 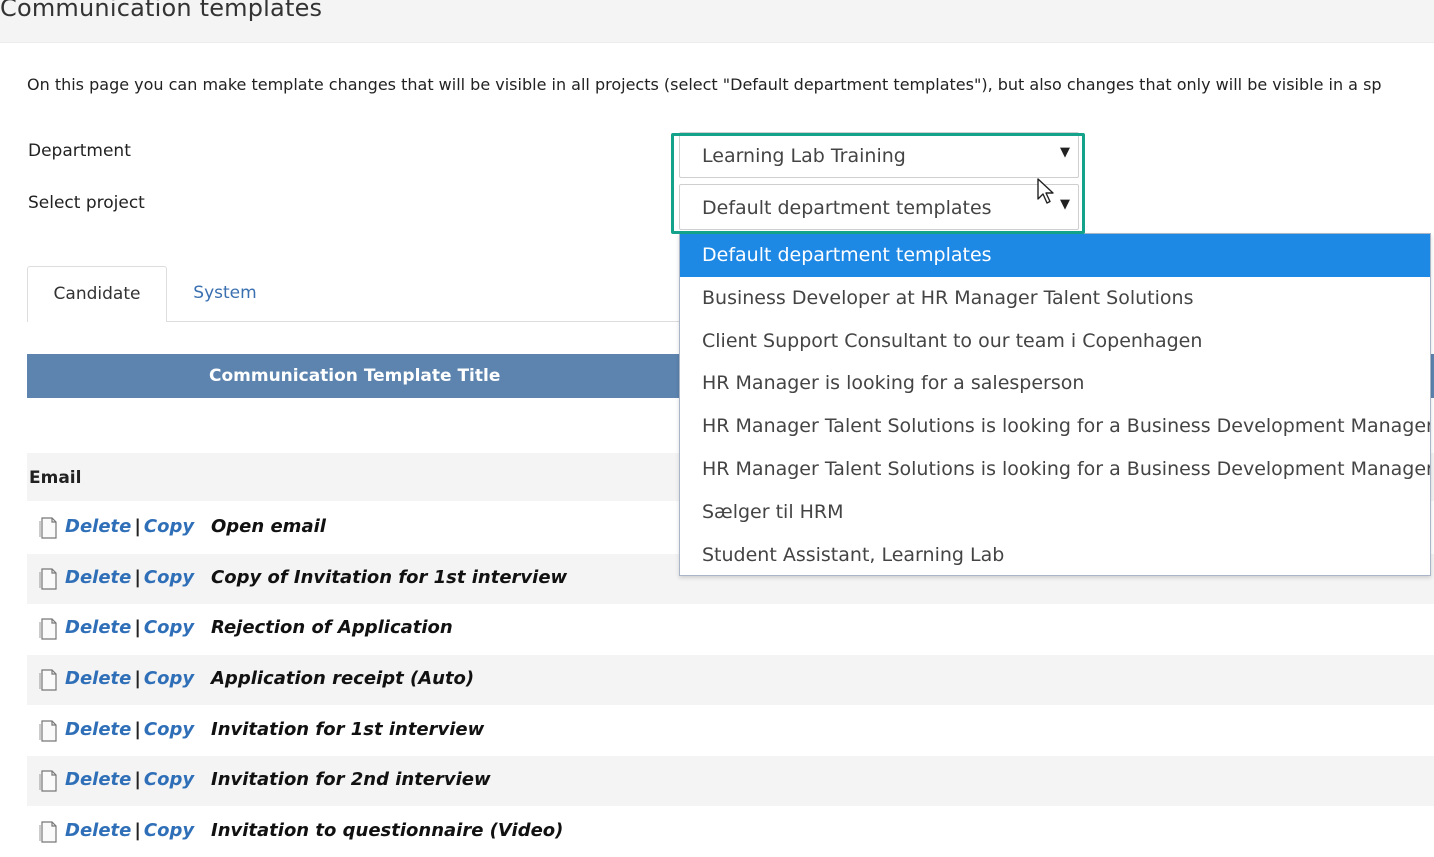 I want to click on table-row: Delete | Copy Invitation for 2nd interview, so click(x=730, y=781).